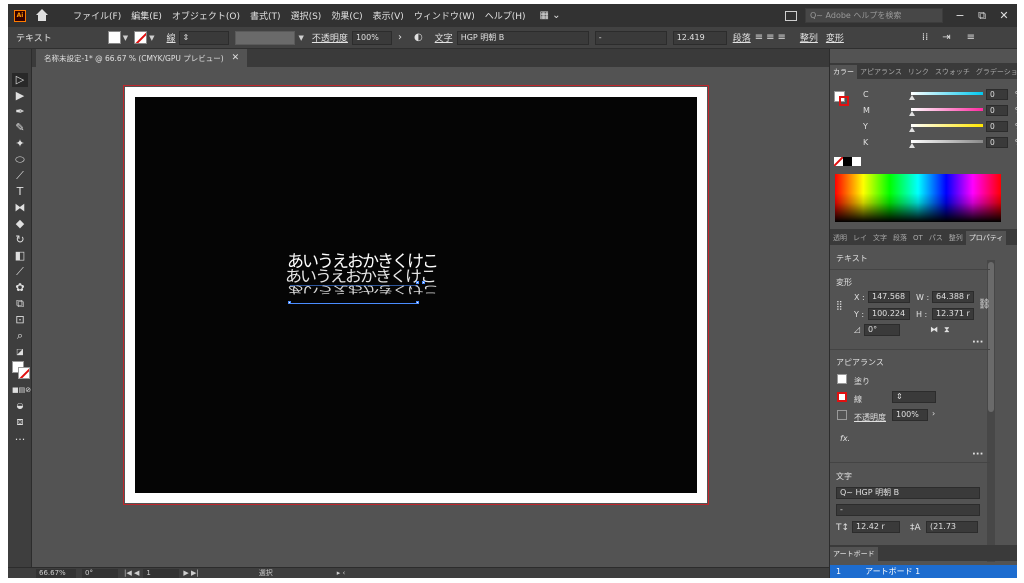 The image size is (1024, 583). What do you see at coordinates (1004, 15) in the screenshot?
I see `close-button: ✕` at bounding box center [1004, 15].